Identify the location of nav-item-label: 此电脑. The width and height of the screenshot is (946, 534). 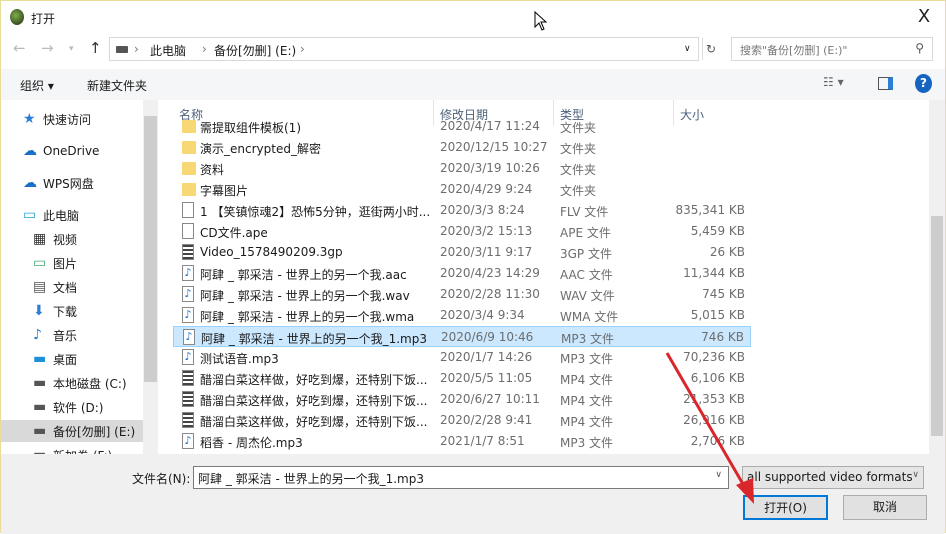
(61, 215).